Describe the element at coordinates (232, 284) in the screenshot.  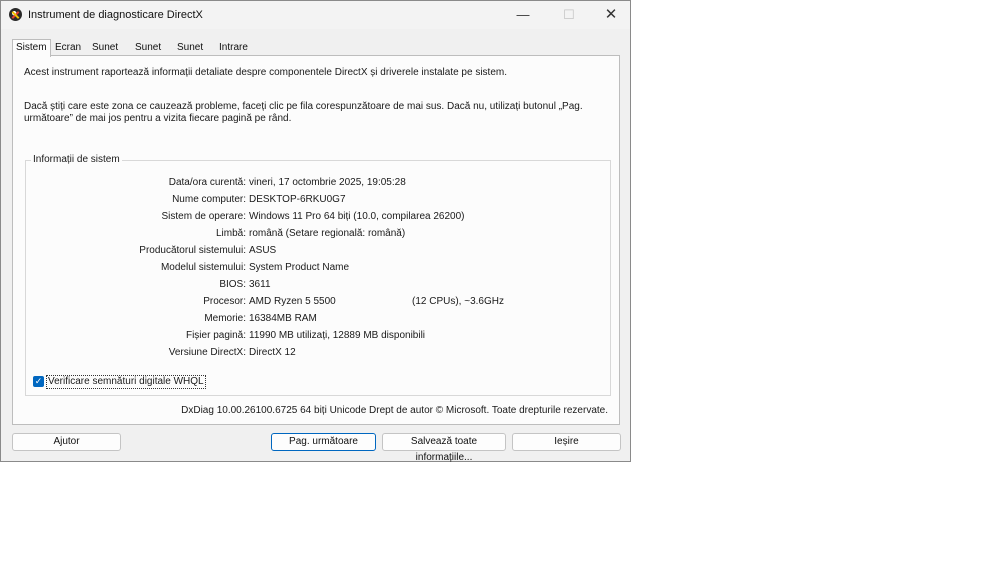
I see `info-label: BIOS:` at that location.